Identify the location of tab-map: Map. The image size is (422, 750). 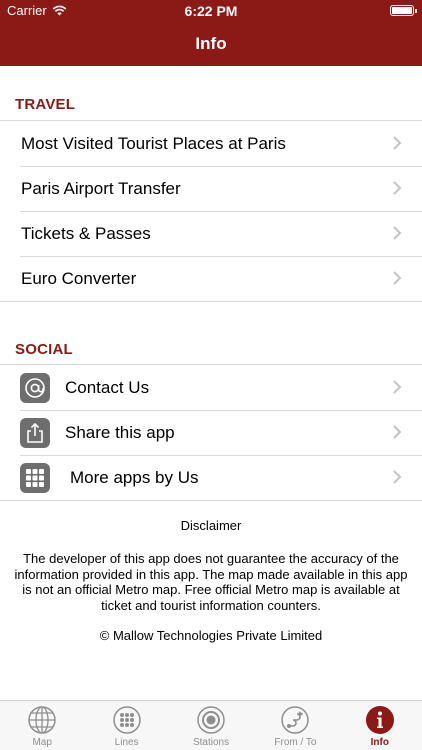
(42, 725).